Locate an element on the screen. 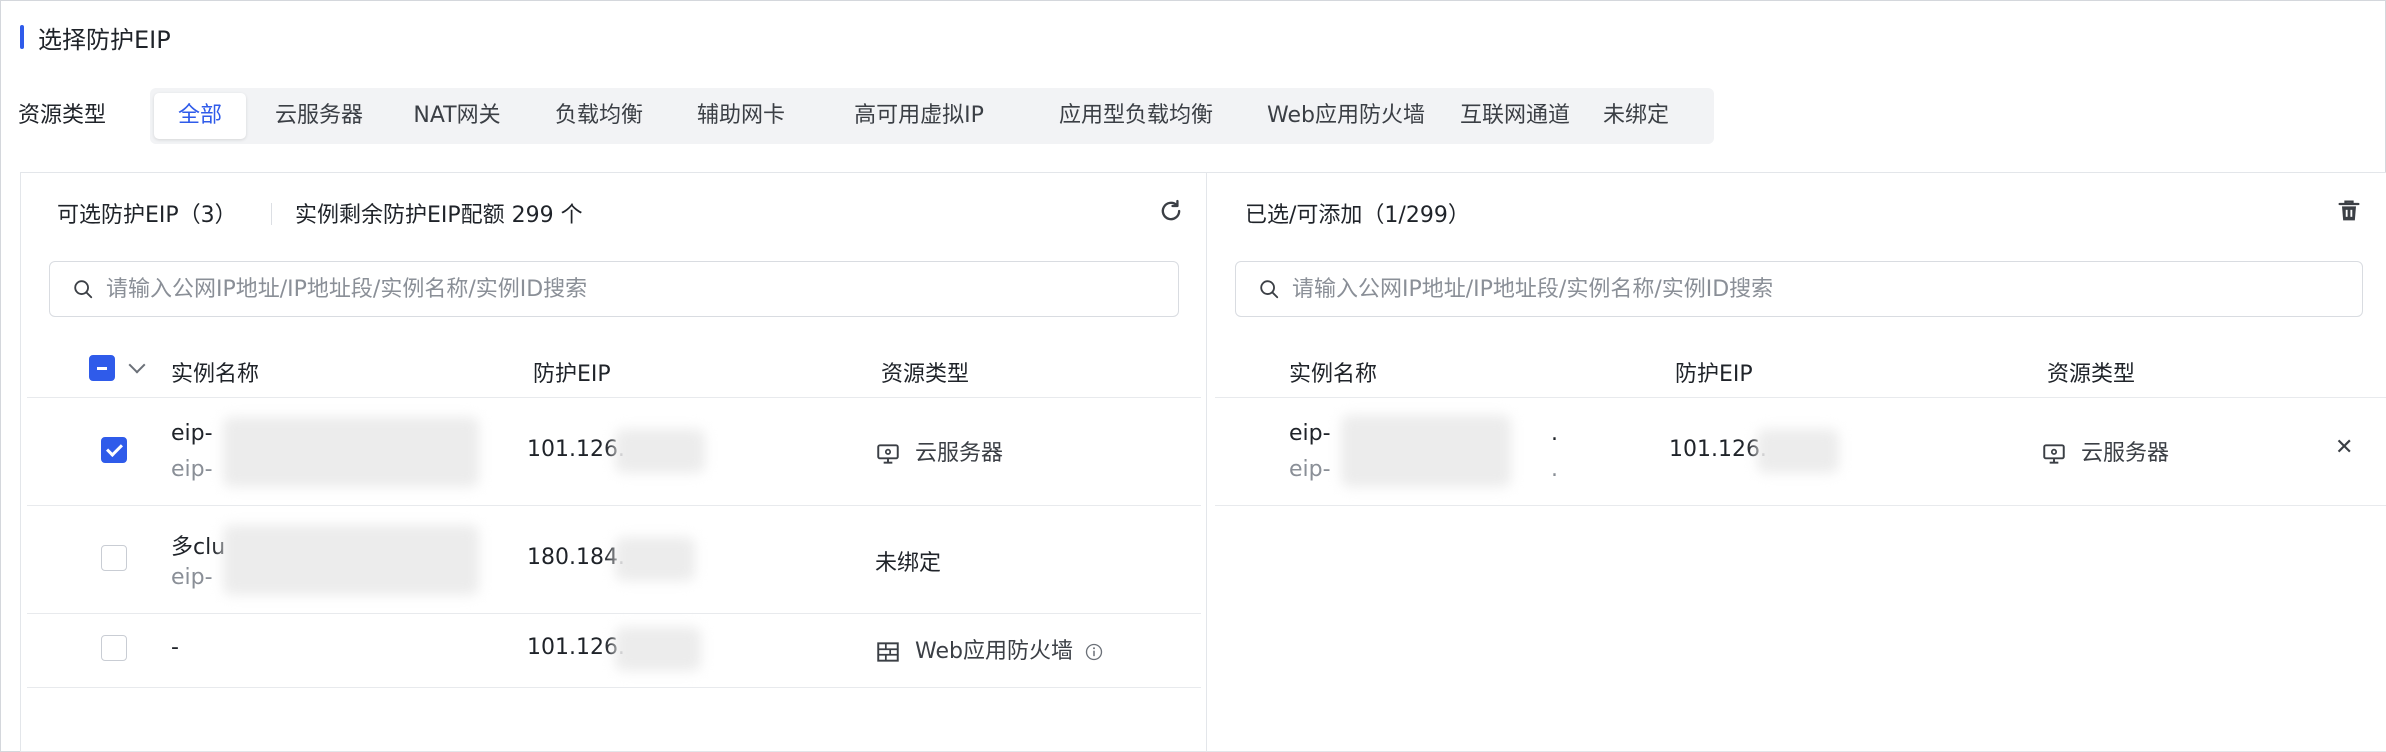  right-search-input is located at coordinates (1799, 289).